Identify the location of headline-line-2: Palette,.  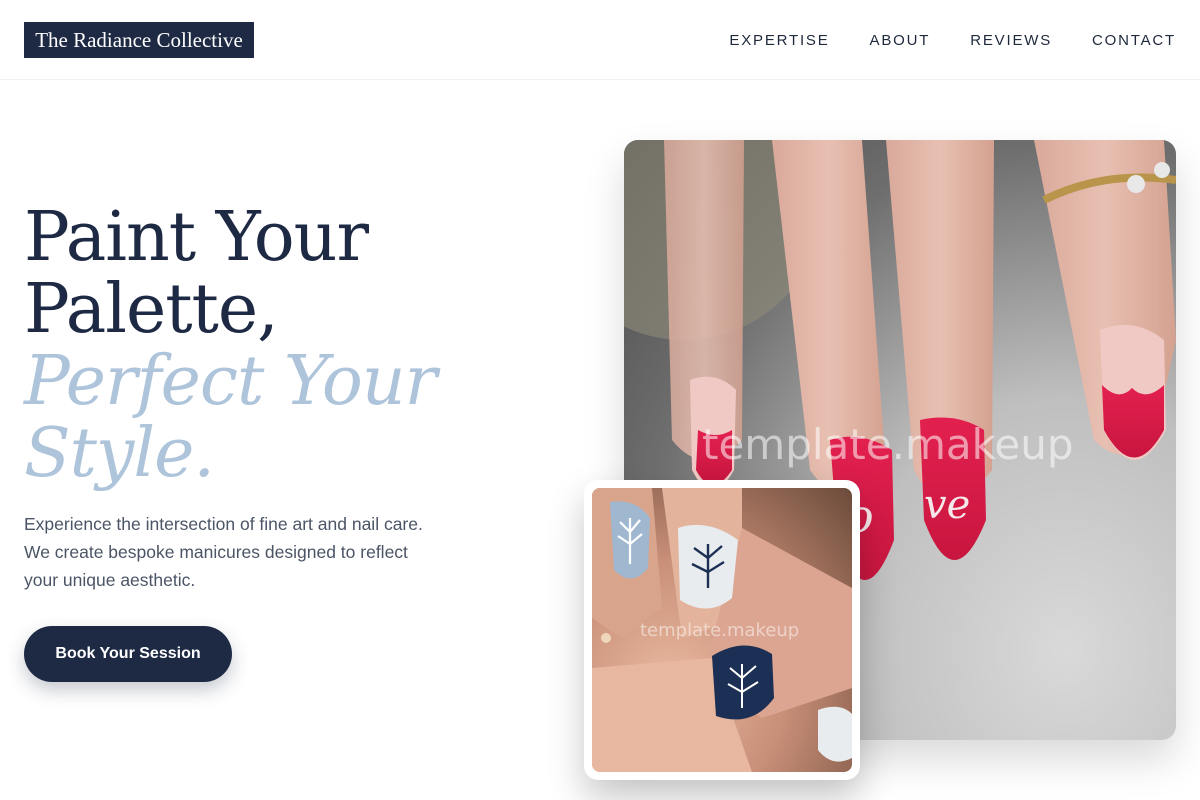
(151, 309).